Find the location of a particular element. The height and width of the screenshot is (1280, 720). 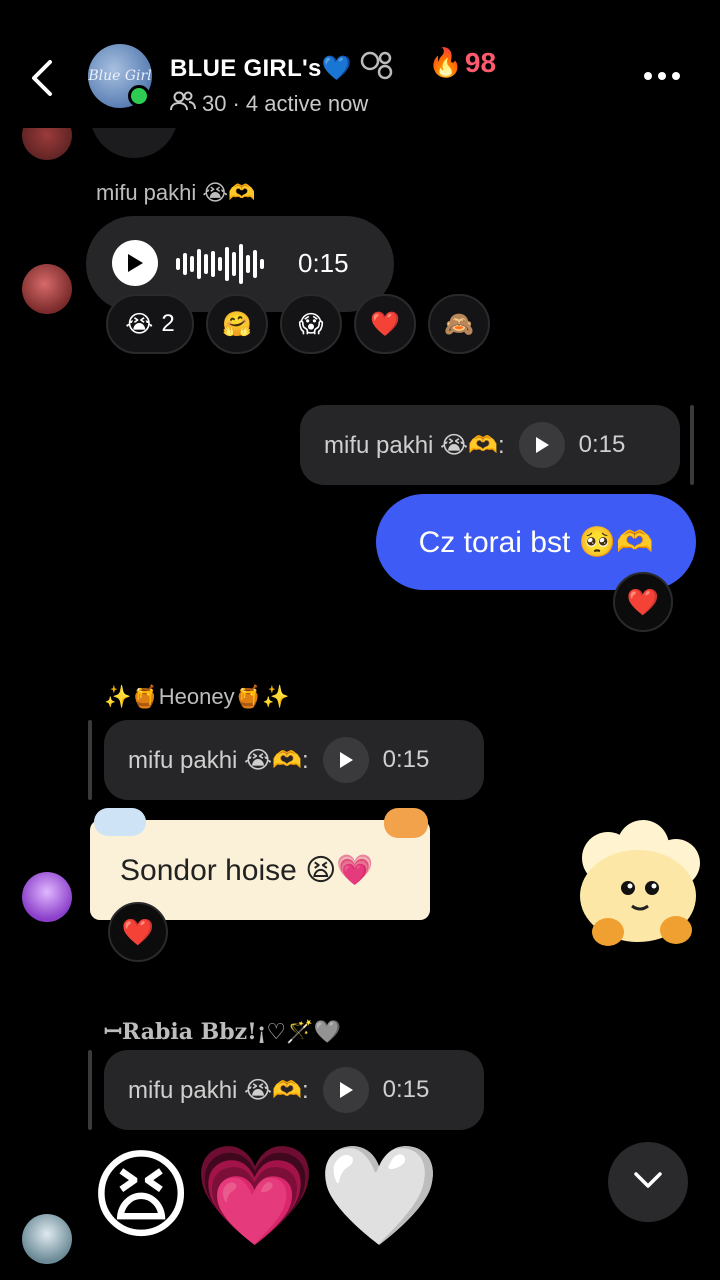

reaction-emoji: 🙈 is located at coordinates (459, 324).